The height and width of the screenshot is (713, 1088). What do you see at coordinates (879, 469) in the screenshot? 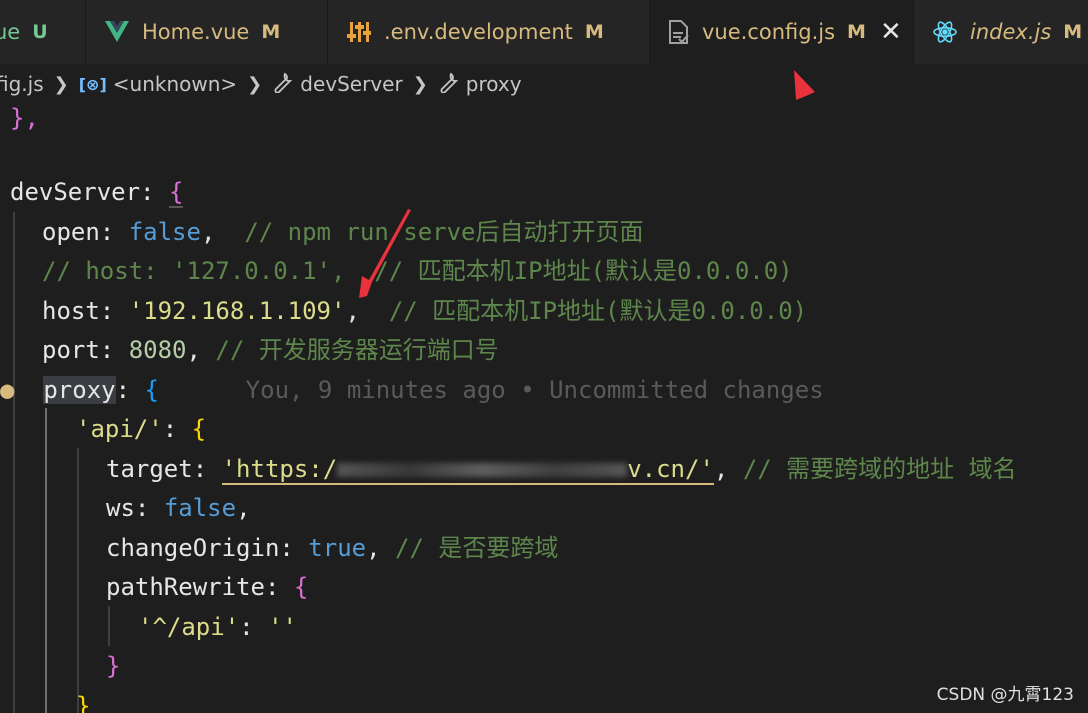
I see `code-comment: // 需要跨域的地址 域名` at bounding box center [879, 469].